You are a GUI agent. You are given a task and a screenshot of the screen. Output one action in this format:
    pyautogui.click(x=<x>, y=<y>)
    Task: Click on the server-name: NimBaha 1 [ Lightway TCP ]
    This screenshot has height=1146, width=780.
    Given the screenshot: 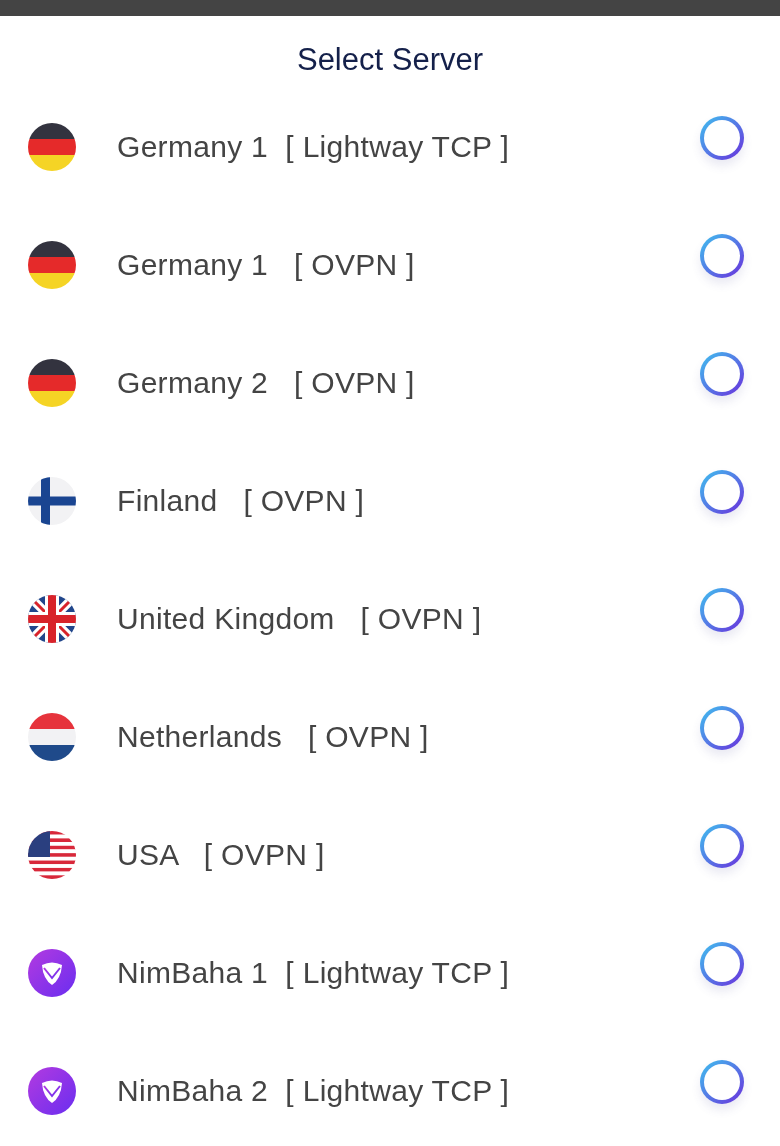 What is the action you would take?
    pyautogui.click(x=408, y=973)
    